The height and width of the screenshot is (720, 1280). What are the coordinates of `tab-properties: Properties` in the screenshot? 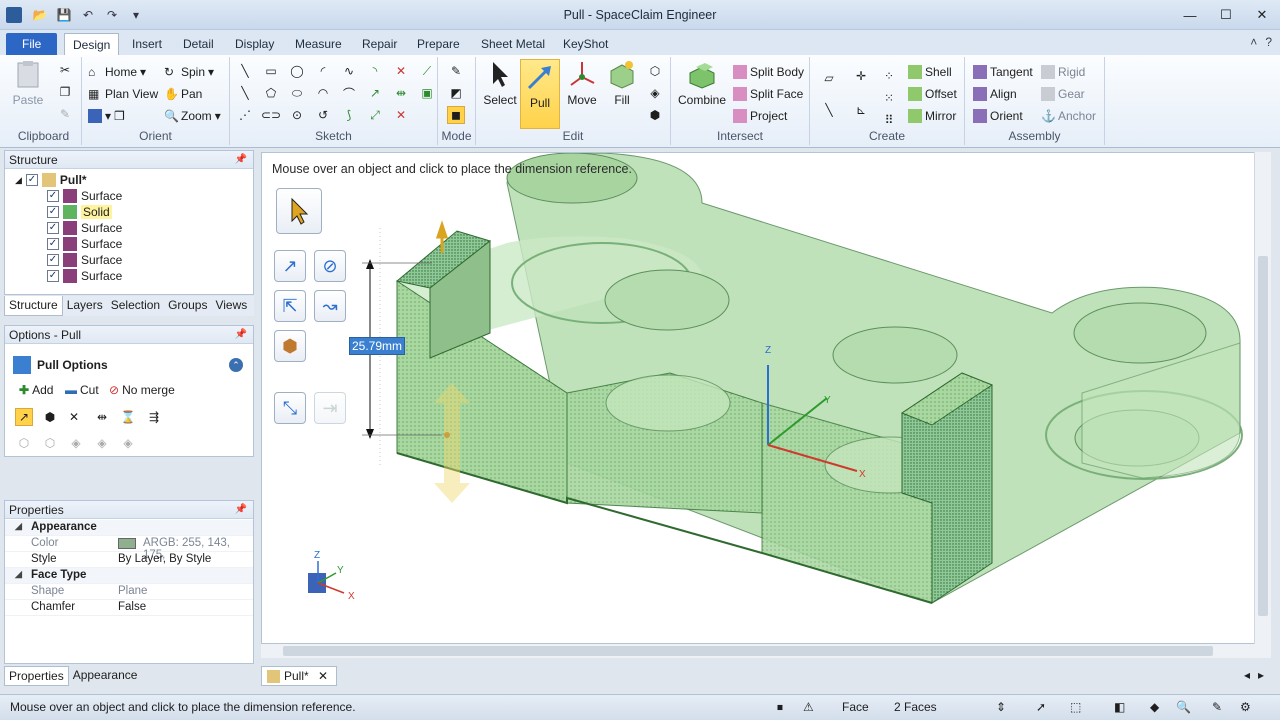 It's located at (36, 676).